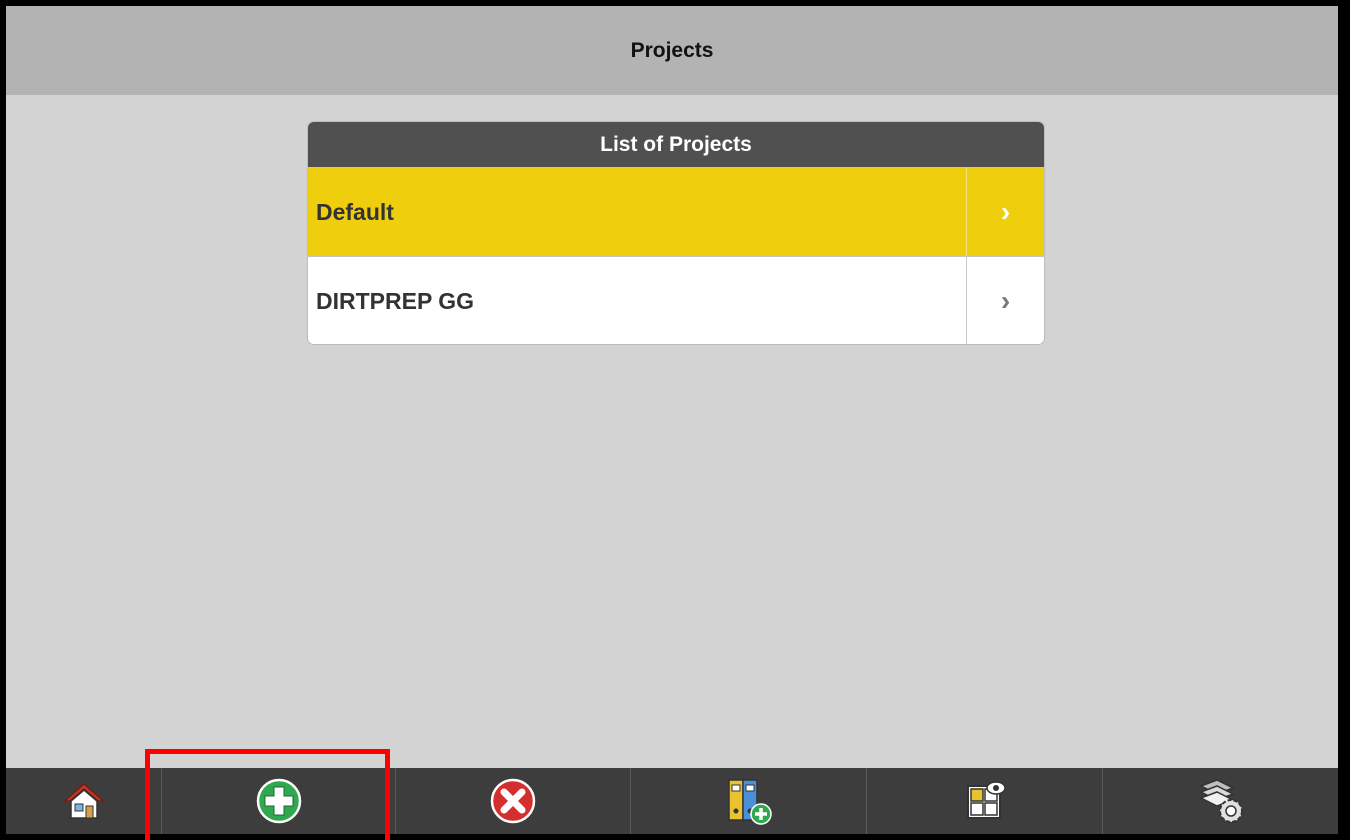  I want to click on add-button, so click(279, 801).